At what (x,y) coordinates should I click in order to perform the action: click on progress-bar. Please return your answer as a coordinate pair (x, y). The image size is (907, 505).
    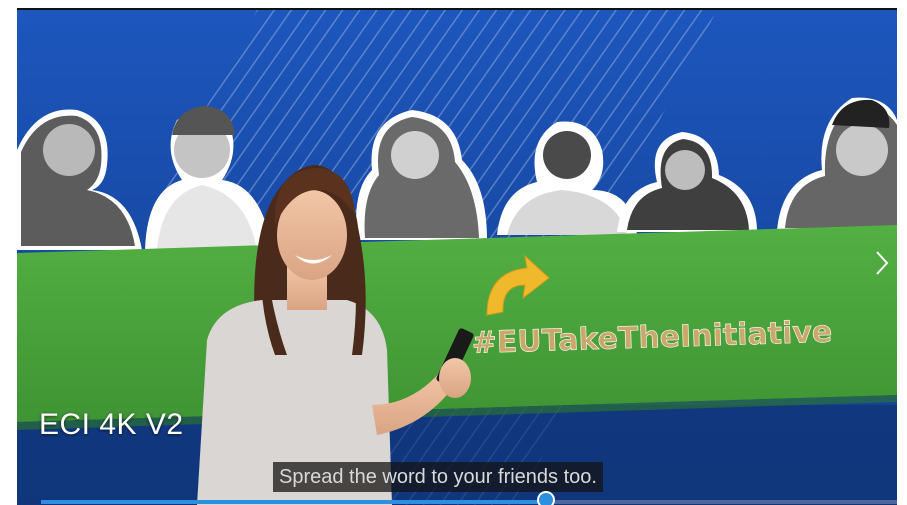
    Looking at the image, I should click on (469, 498).